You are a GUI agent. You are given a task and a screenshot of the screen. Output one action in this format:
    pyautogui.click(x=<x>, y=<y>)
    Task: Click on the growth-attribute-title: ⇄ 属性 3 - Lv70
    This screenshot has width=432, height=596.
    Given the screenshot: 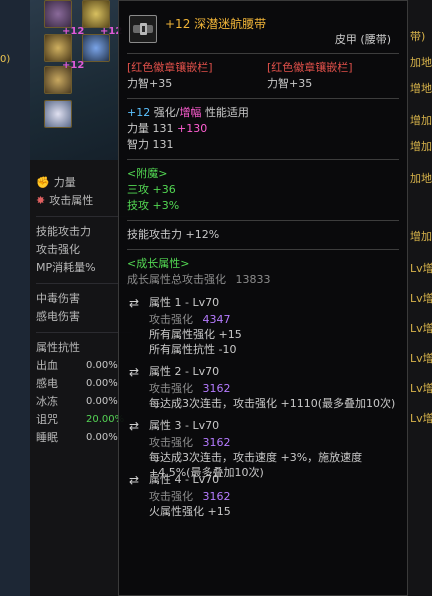 What is the action you would take?
    pyautogui.click(x=174, y=426)
    